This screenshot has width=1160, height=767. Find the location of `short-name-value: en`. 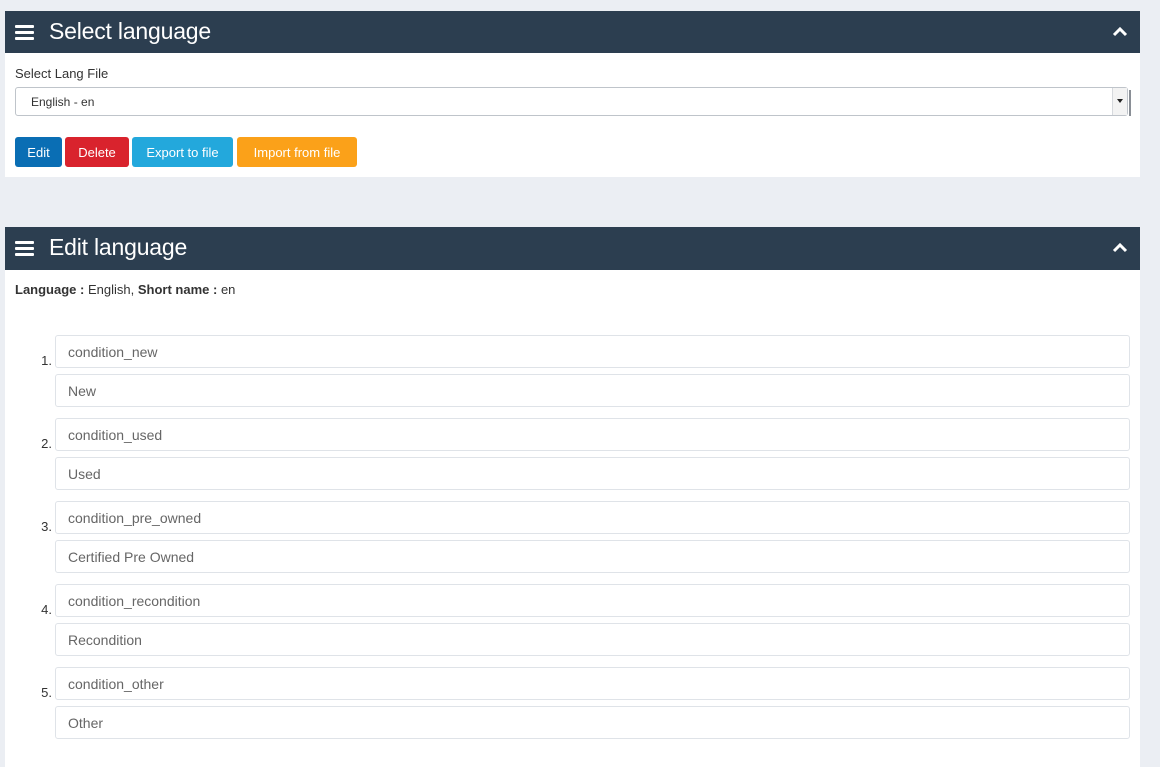

short-name-value: en is located at coordinates (228, 289).